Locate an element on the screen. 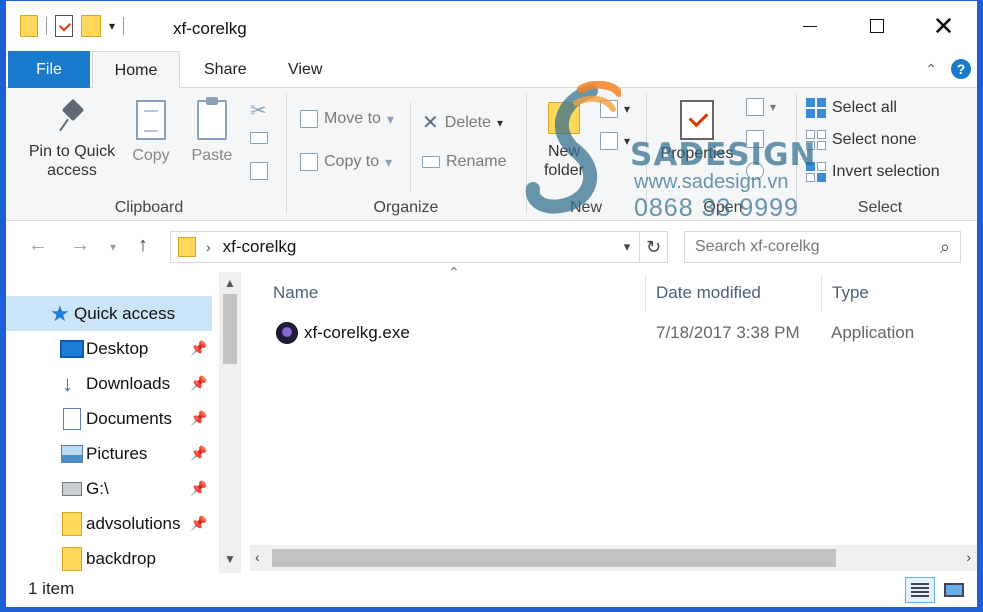 This screenshot has width=983, height=612. rename-button: Rename is located at coordinates (464, 162).